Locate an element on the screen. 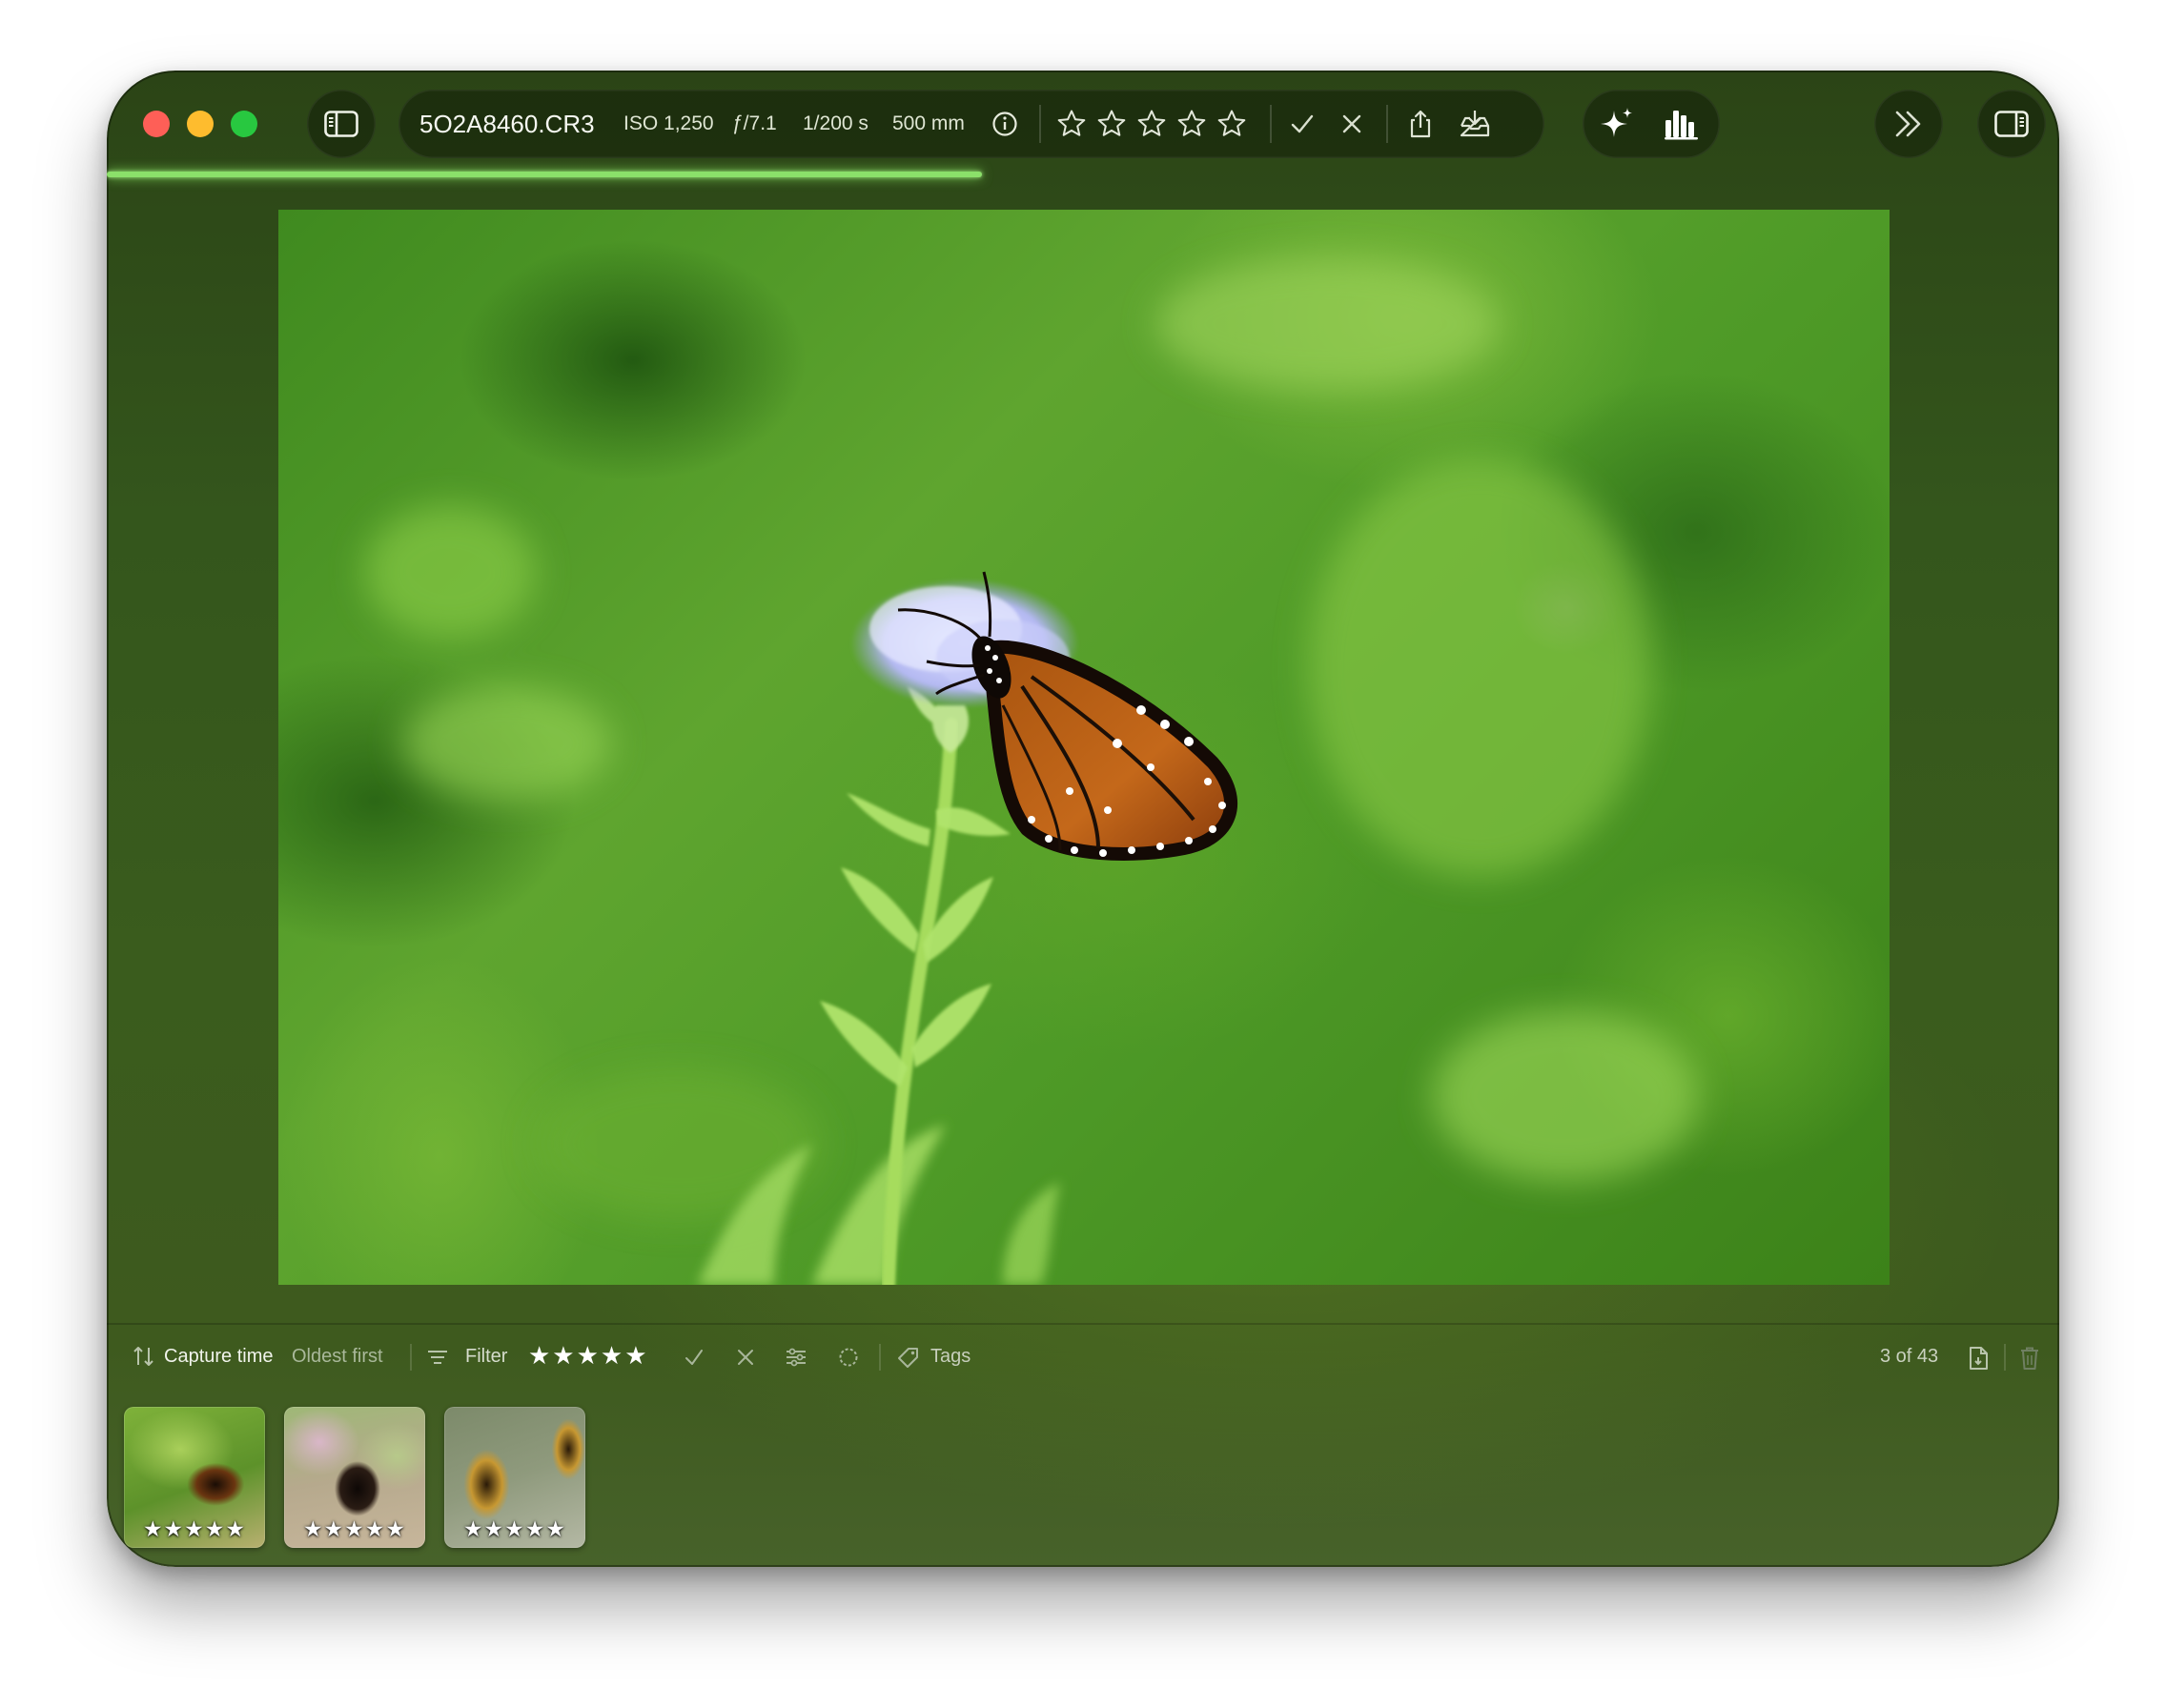 Image resolution: width=2166 pixels, height=1708 pixels. window-minimize-button is located at coordinates (200, 124).